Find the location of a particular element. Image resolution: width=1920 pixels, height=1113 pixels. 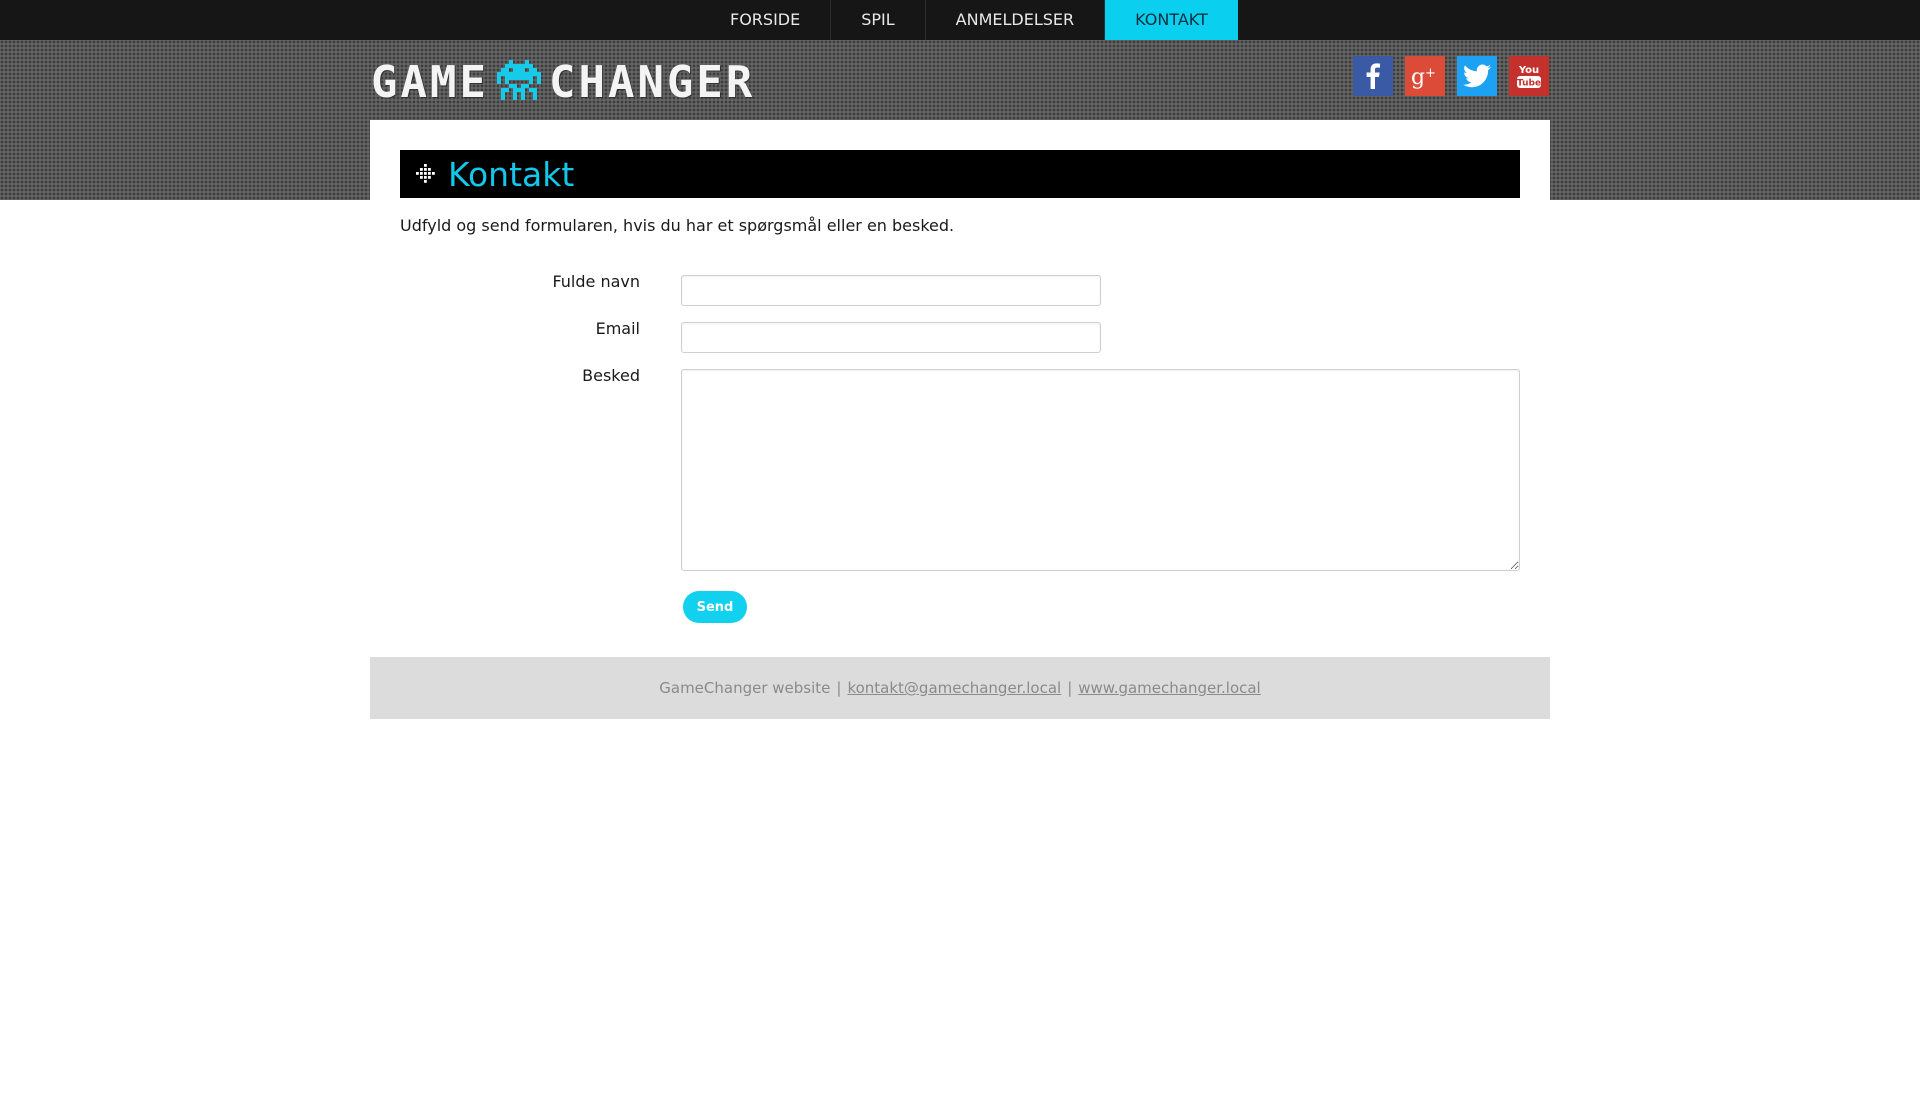

twitter-icon is located at coordinates (1477, 76).